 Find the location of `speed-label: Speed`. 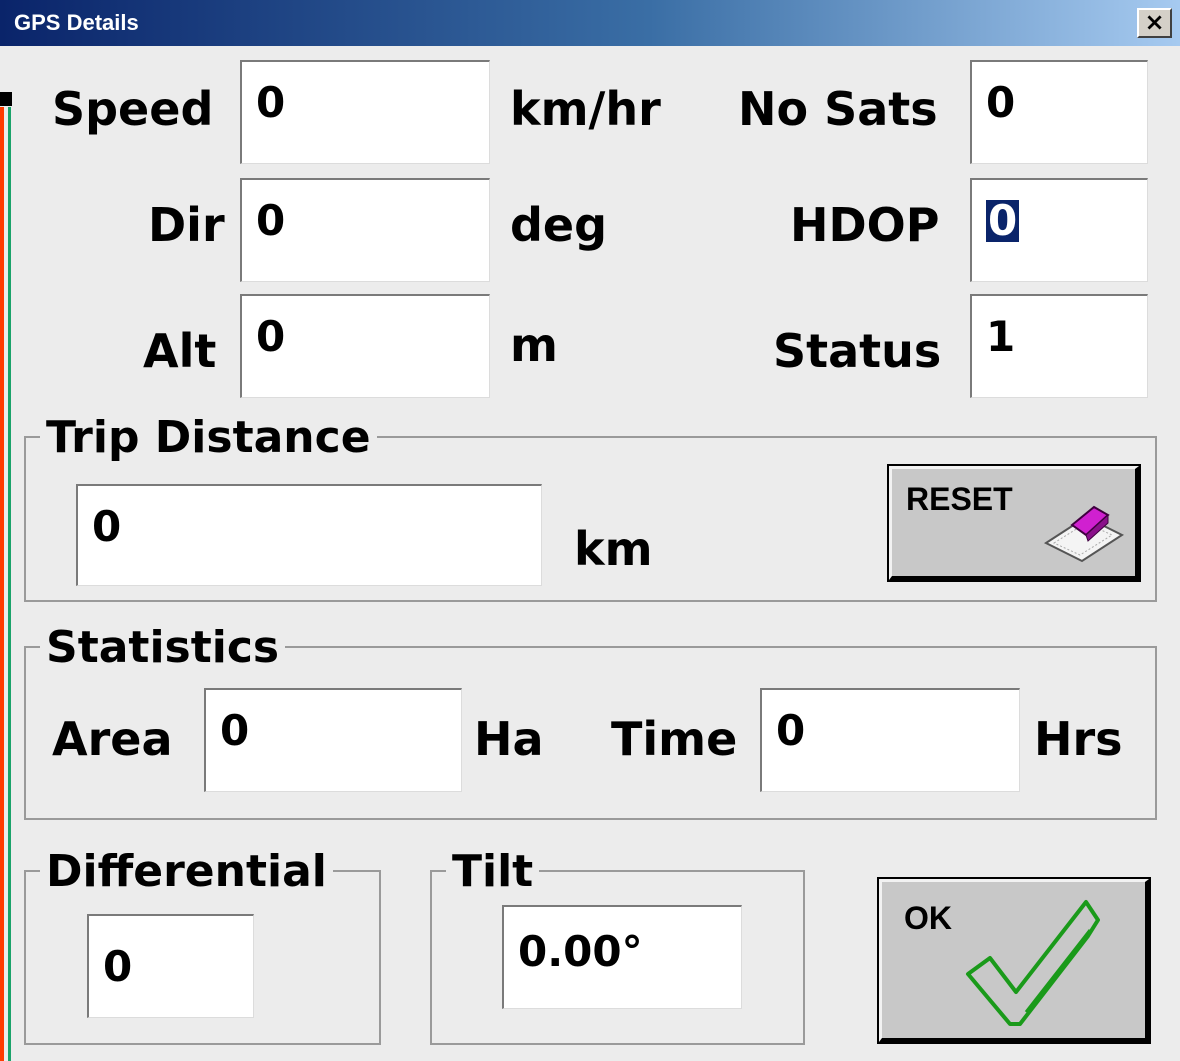

speed-label: Speed is located at coordinates (133, 109).